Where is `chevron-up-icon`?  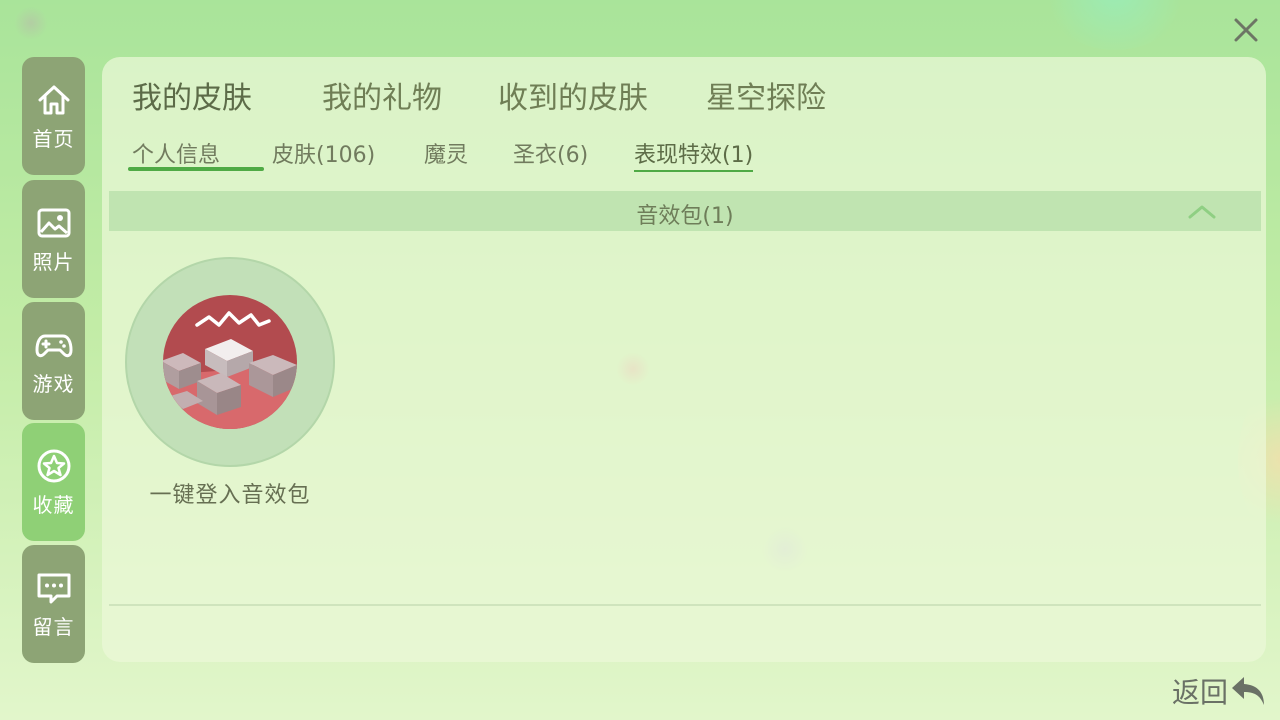 chevron-up-icon is located at coordinates (1202, 212).